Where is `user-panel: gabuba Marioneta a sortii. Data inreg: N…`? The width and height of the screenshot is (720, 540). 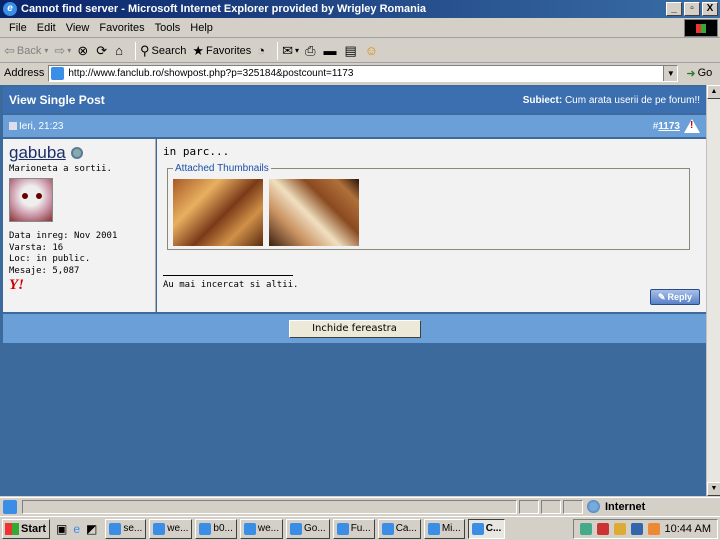
user-panel: gabuba Marioneta a sortii. Data inreg: N… is located at coordinates (79, 225).